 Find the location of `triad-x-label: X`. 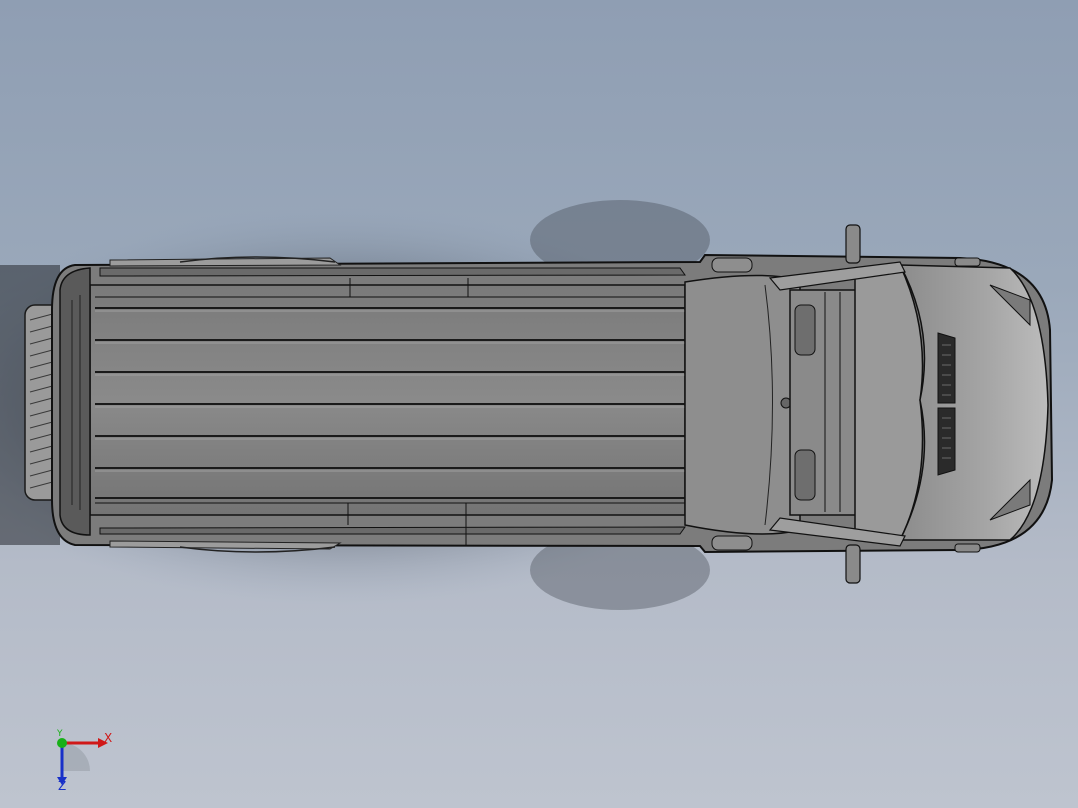

triad-x-label: X is located at coordinates (108, 738).